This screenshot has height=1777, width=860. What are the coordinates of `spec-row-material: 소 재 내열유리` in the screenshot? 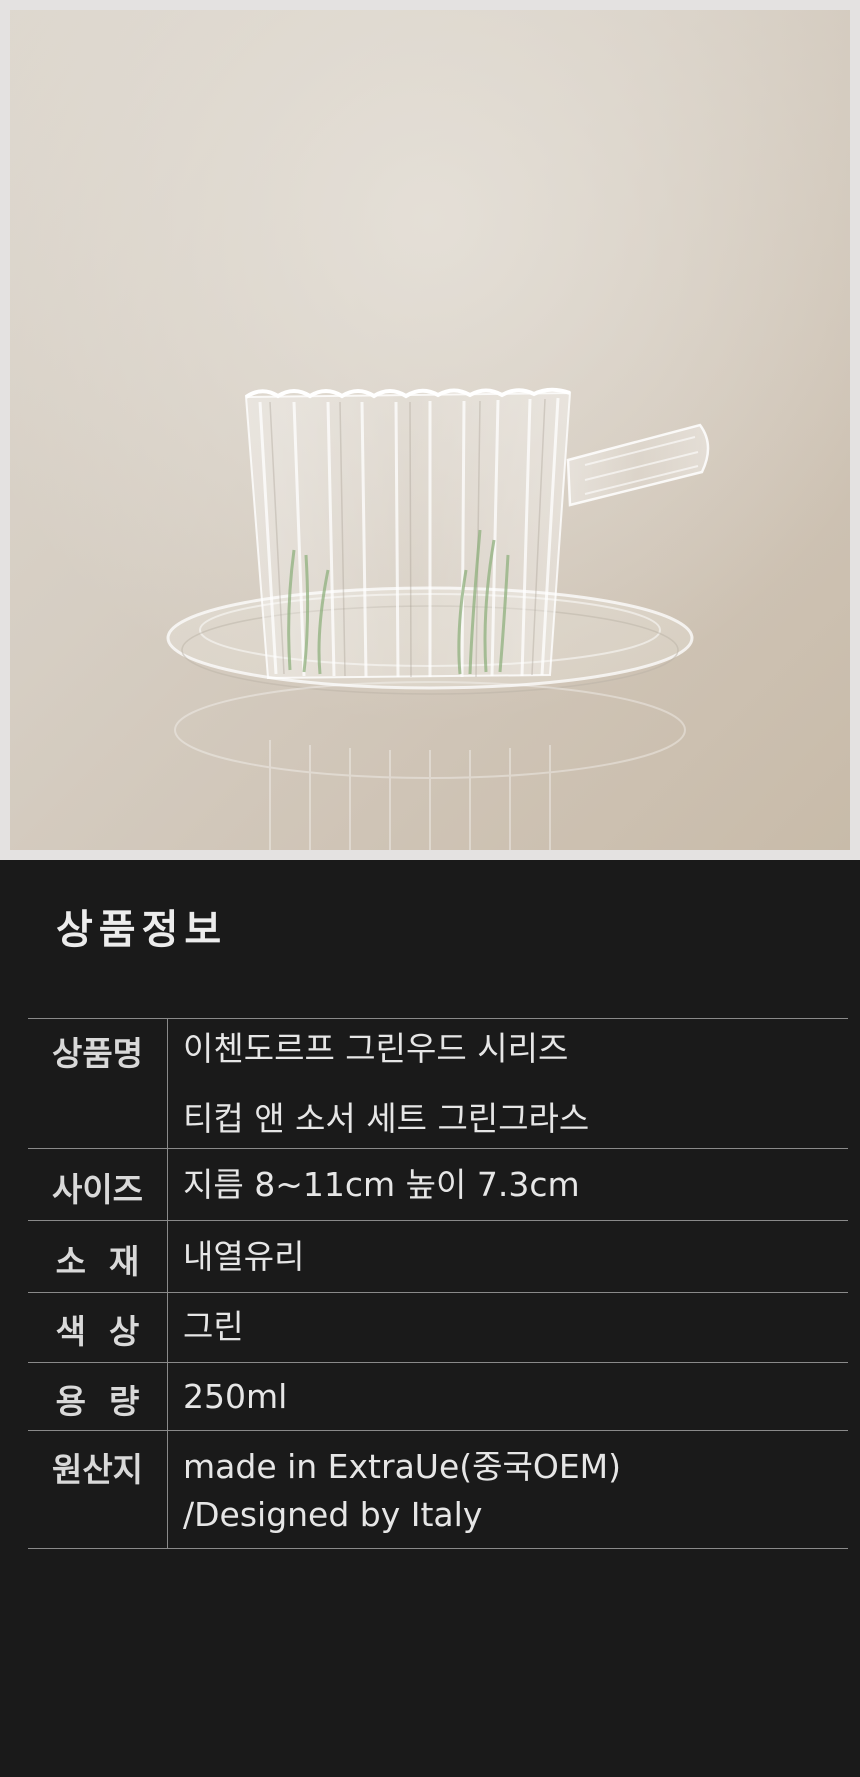 It's located at (438, 1256).